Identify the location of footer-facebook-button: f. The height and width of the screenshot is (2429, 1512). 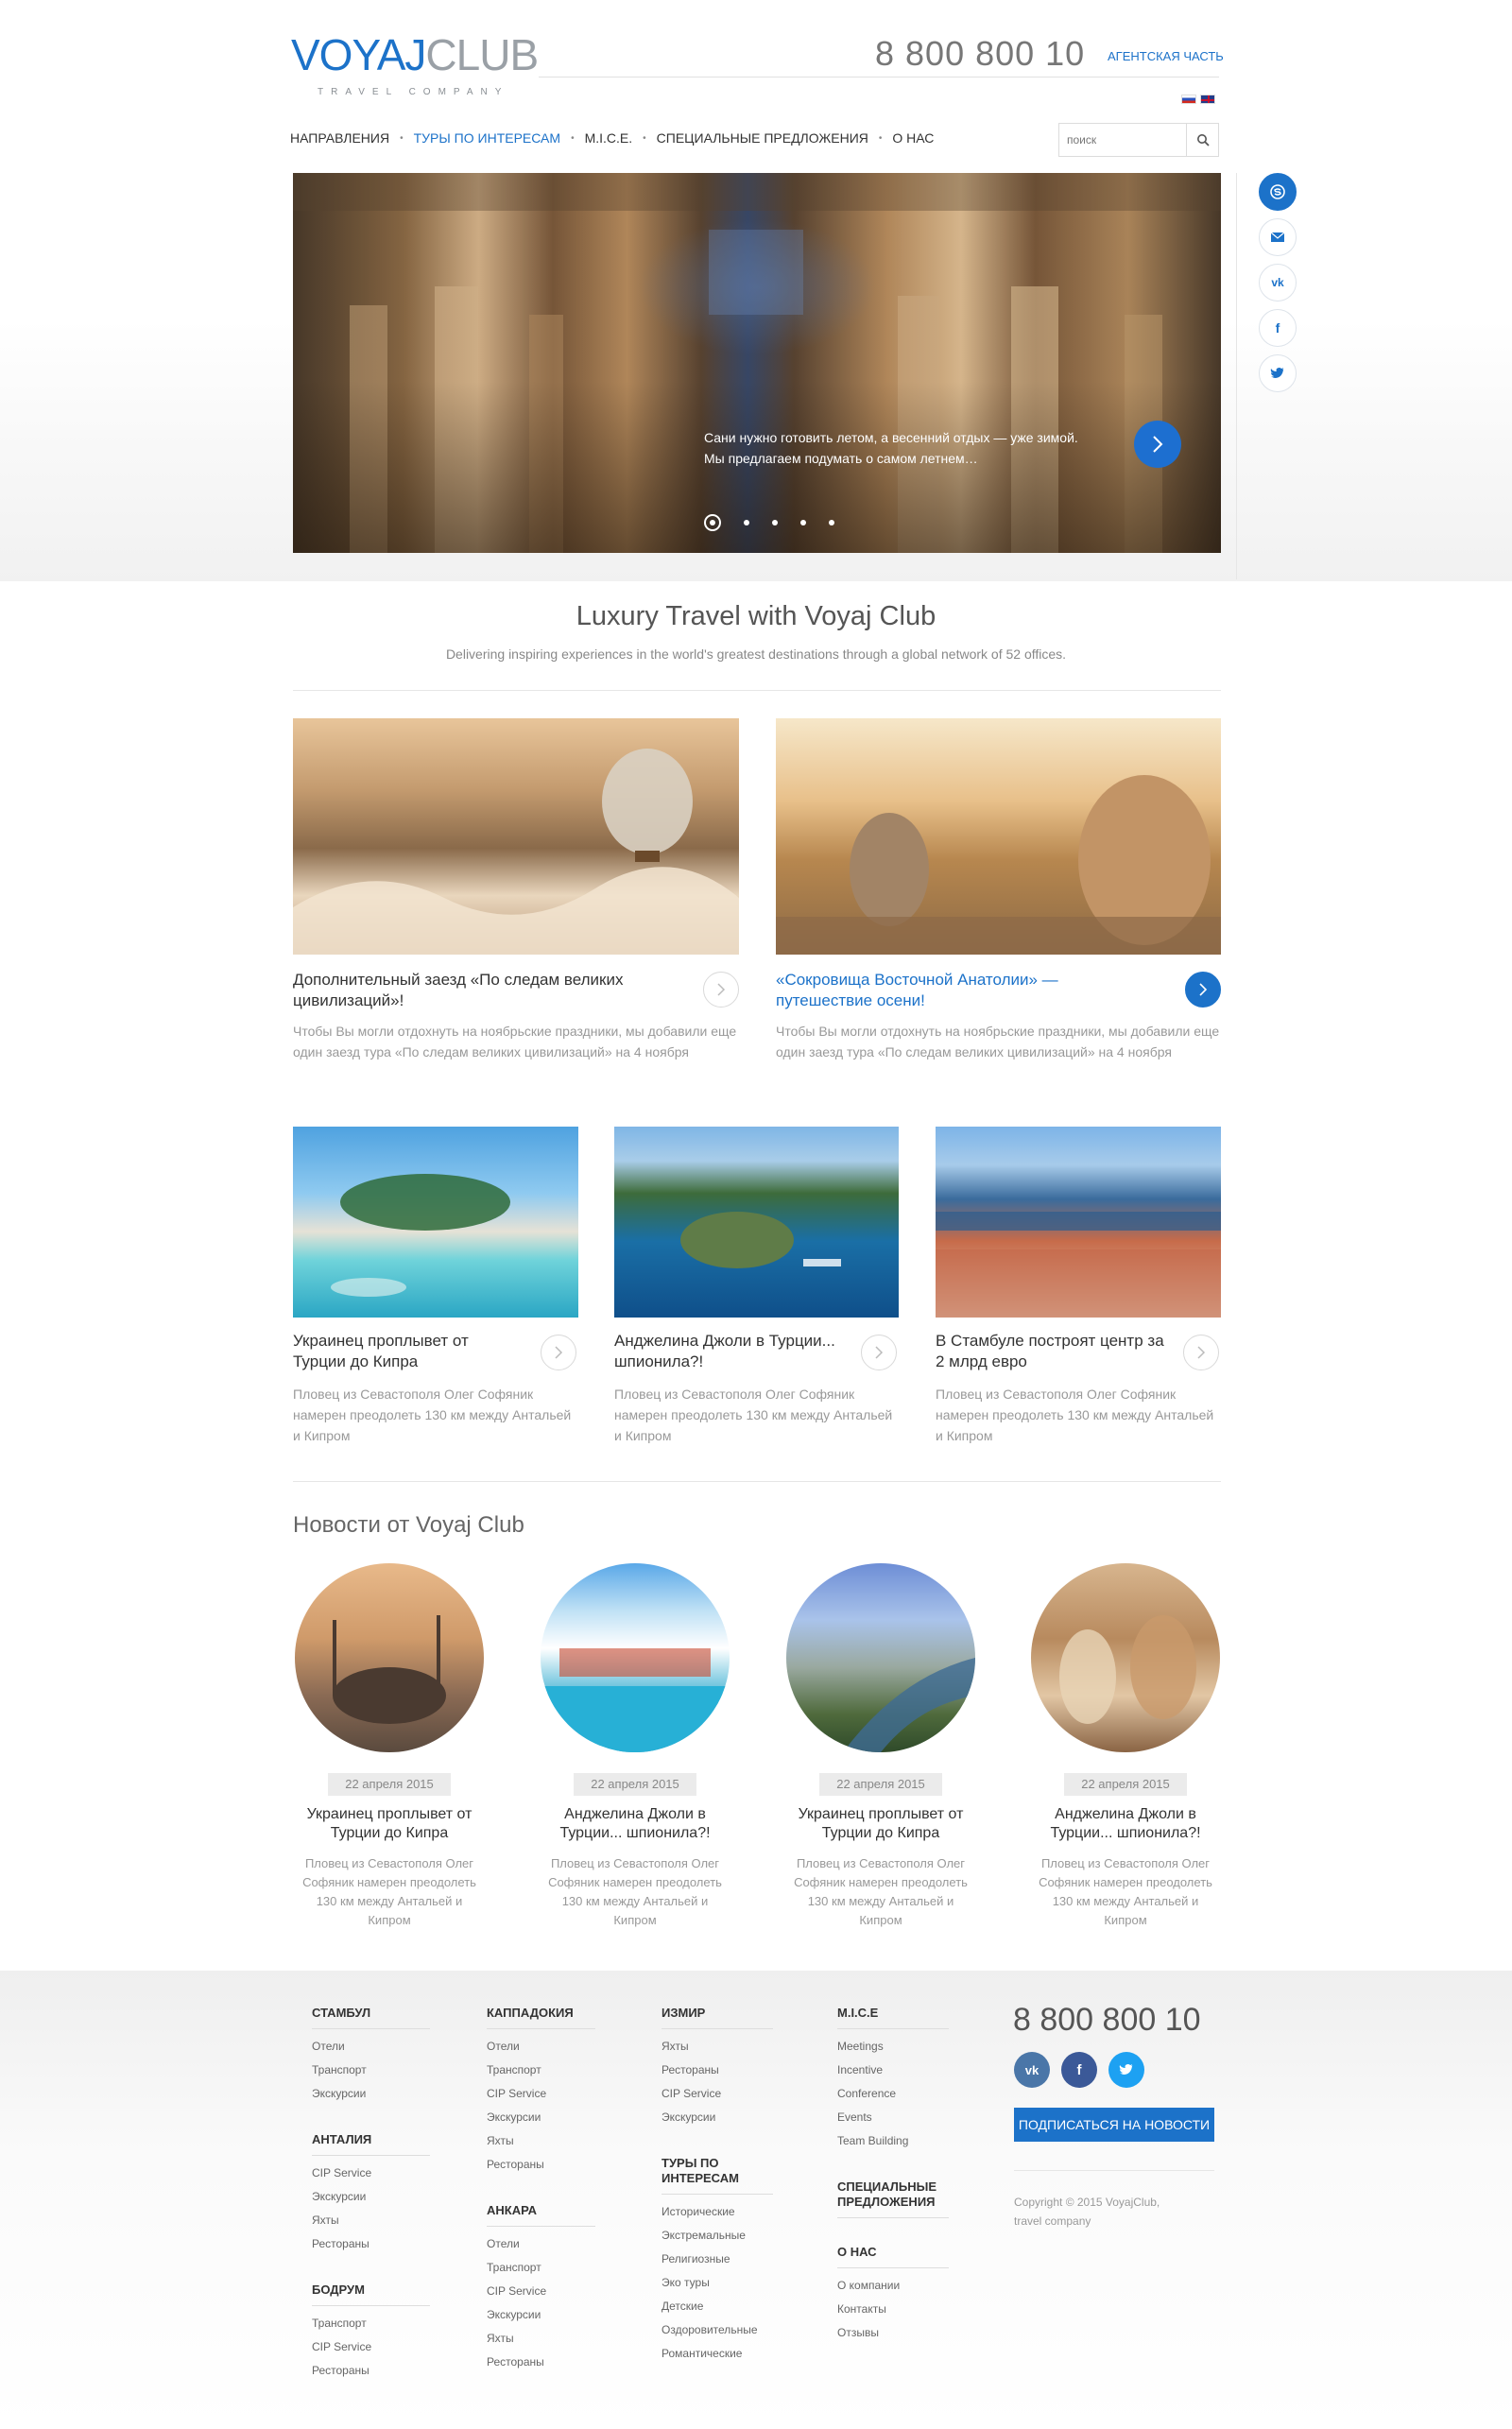
(1079, 2070).